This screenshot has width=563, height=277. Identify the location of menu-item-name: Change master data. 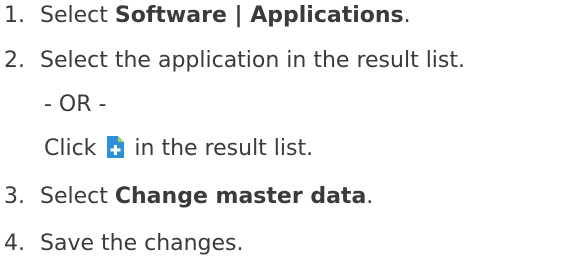
(240, 196).